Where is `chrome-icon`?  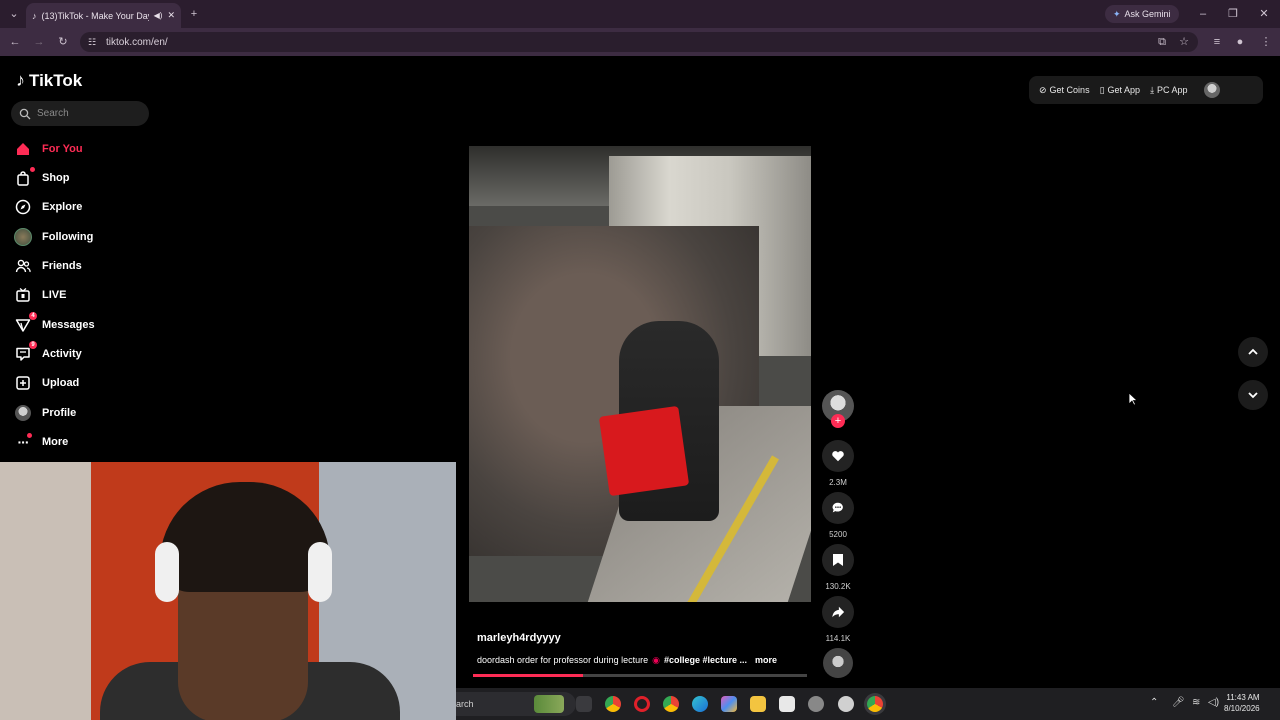 chrome-icon is located at coordinates (613, 704).